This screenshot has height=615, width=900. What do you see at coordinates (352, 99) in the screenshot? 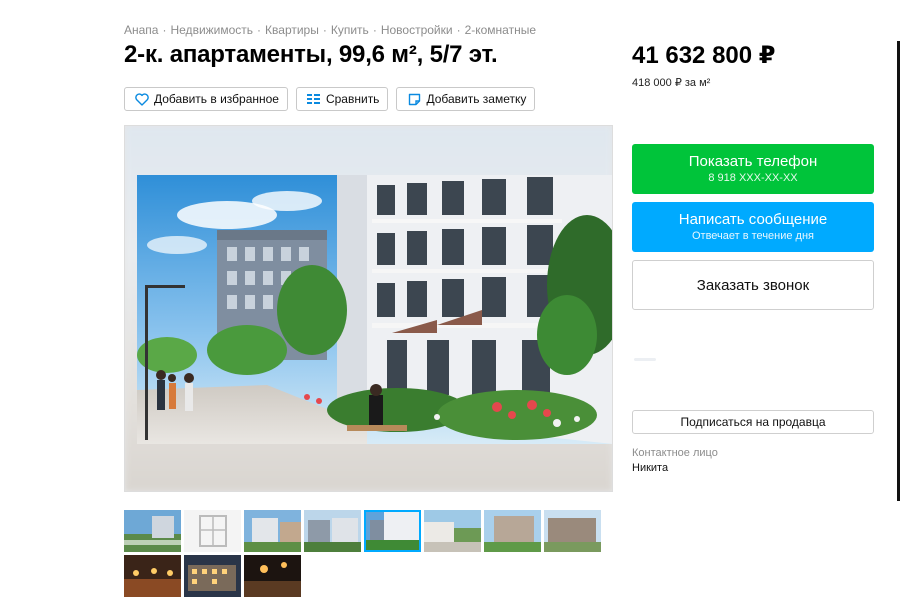
I see `compare-label: Сравнить` at bounding box center [352, 99].